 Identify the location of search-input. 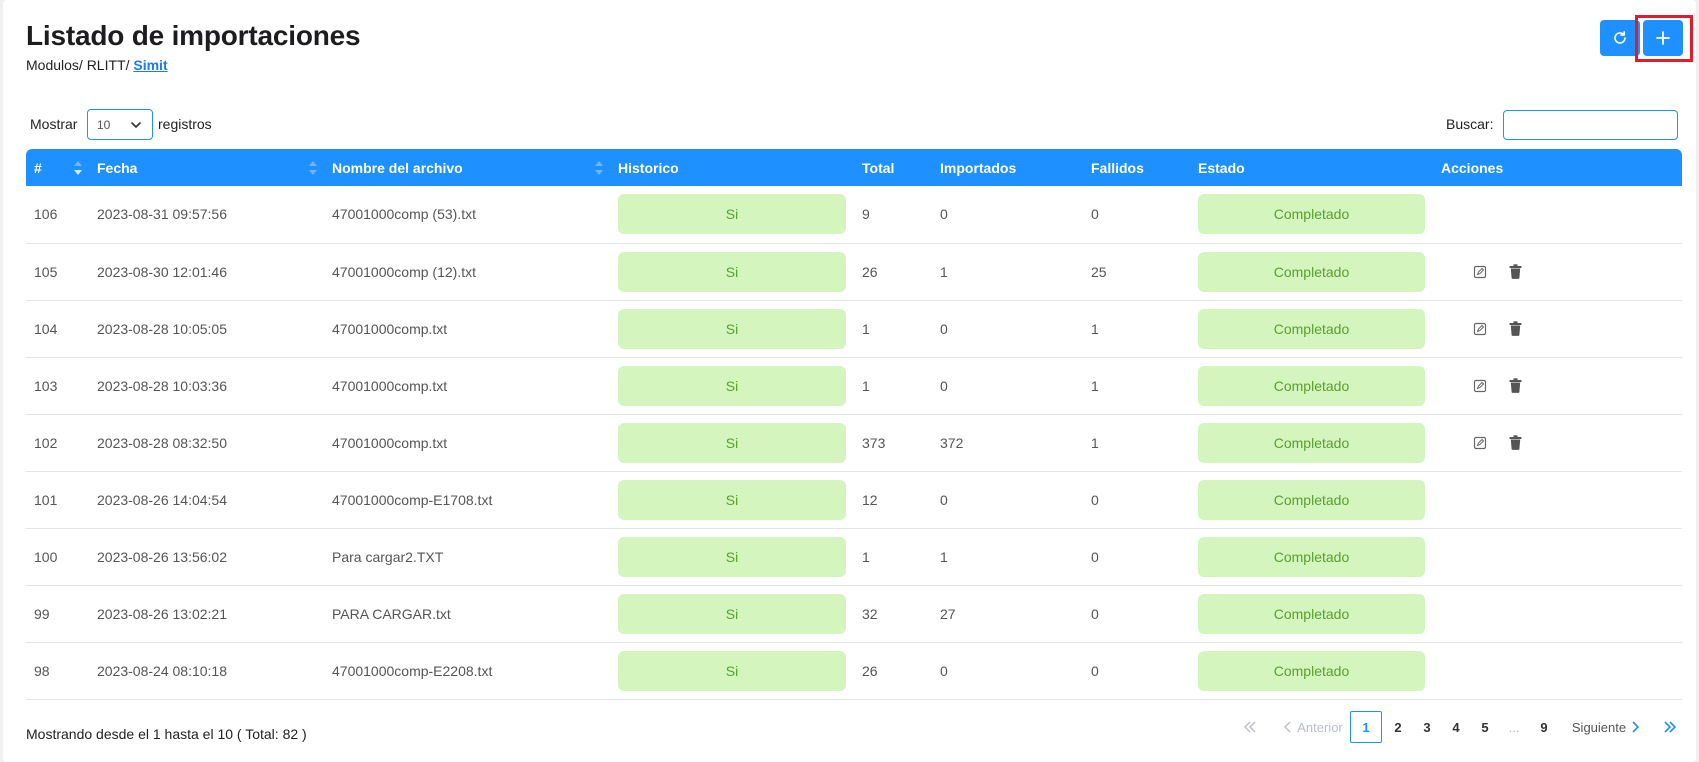
(1590, 125).